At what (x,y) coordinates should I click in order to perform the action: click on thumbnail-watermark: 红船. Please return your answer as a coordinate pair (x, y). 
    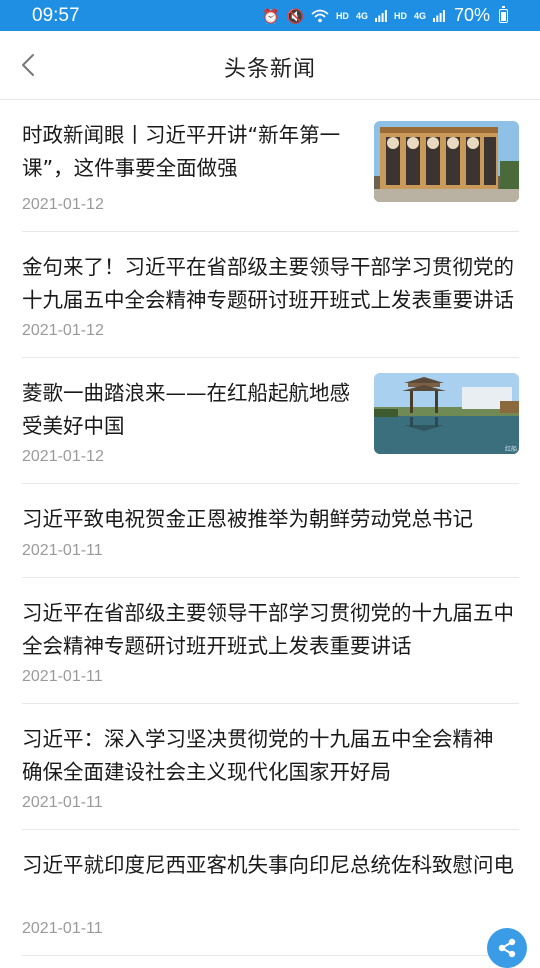
    Looking at the image, I should click on (511, 449).